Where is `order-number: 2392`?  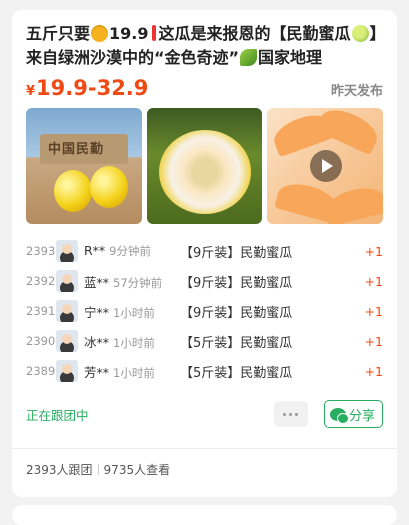
order-number: 2392 is located at coordinates (41, 281).